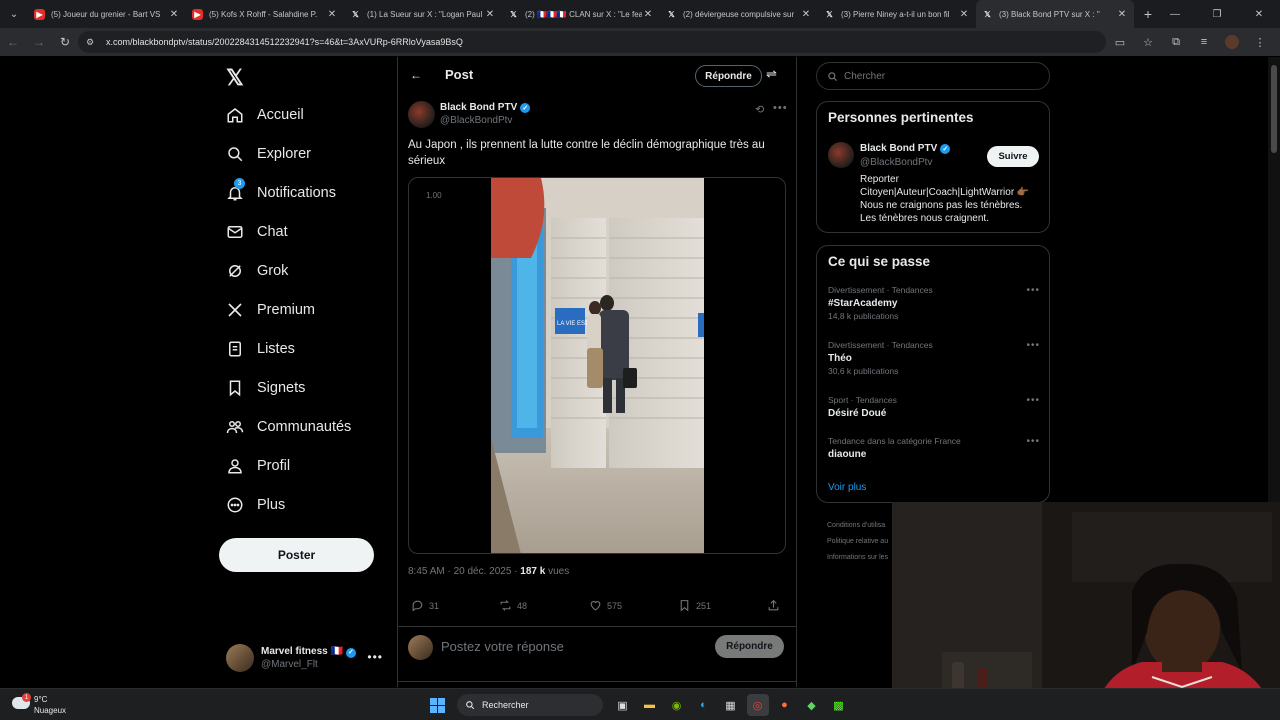 This screenshot has height=720, width=1280. I want to click on nav-item-more: Plus, so click(255, 505).